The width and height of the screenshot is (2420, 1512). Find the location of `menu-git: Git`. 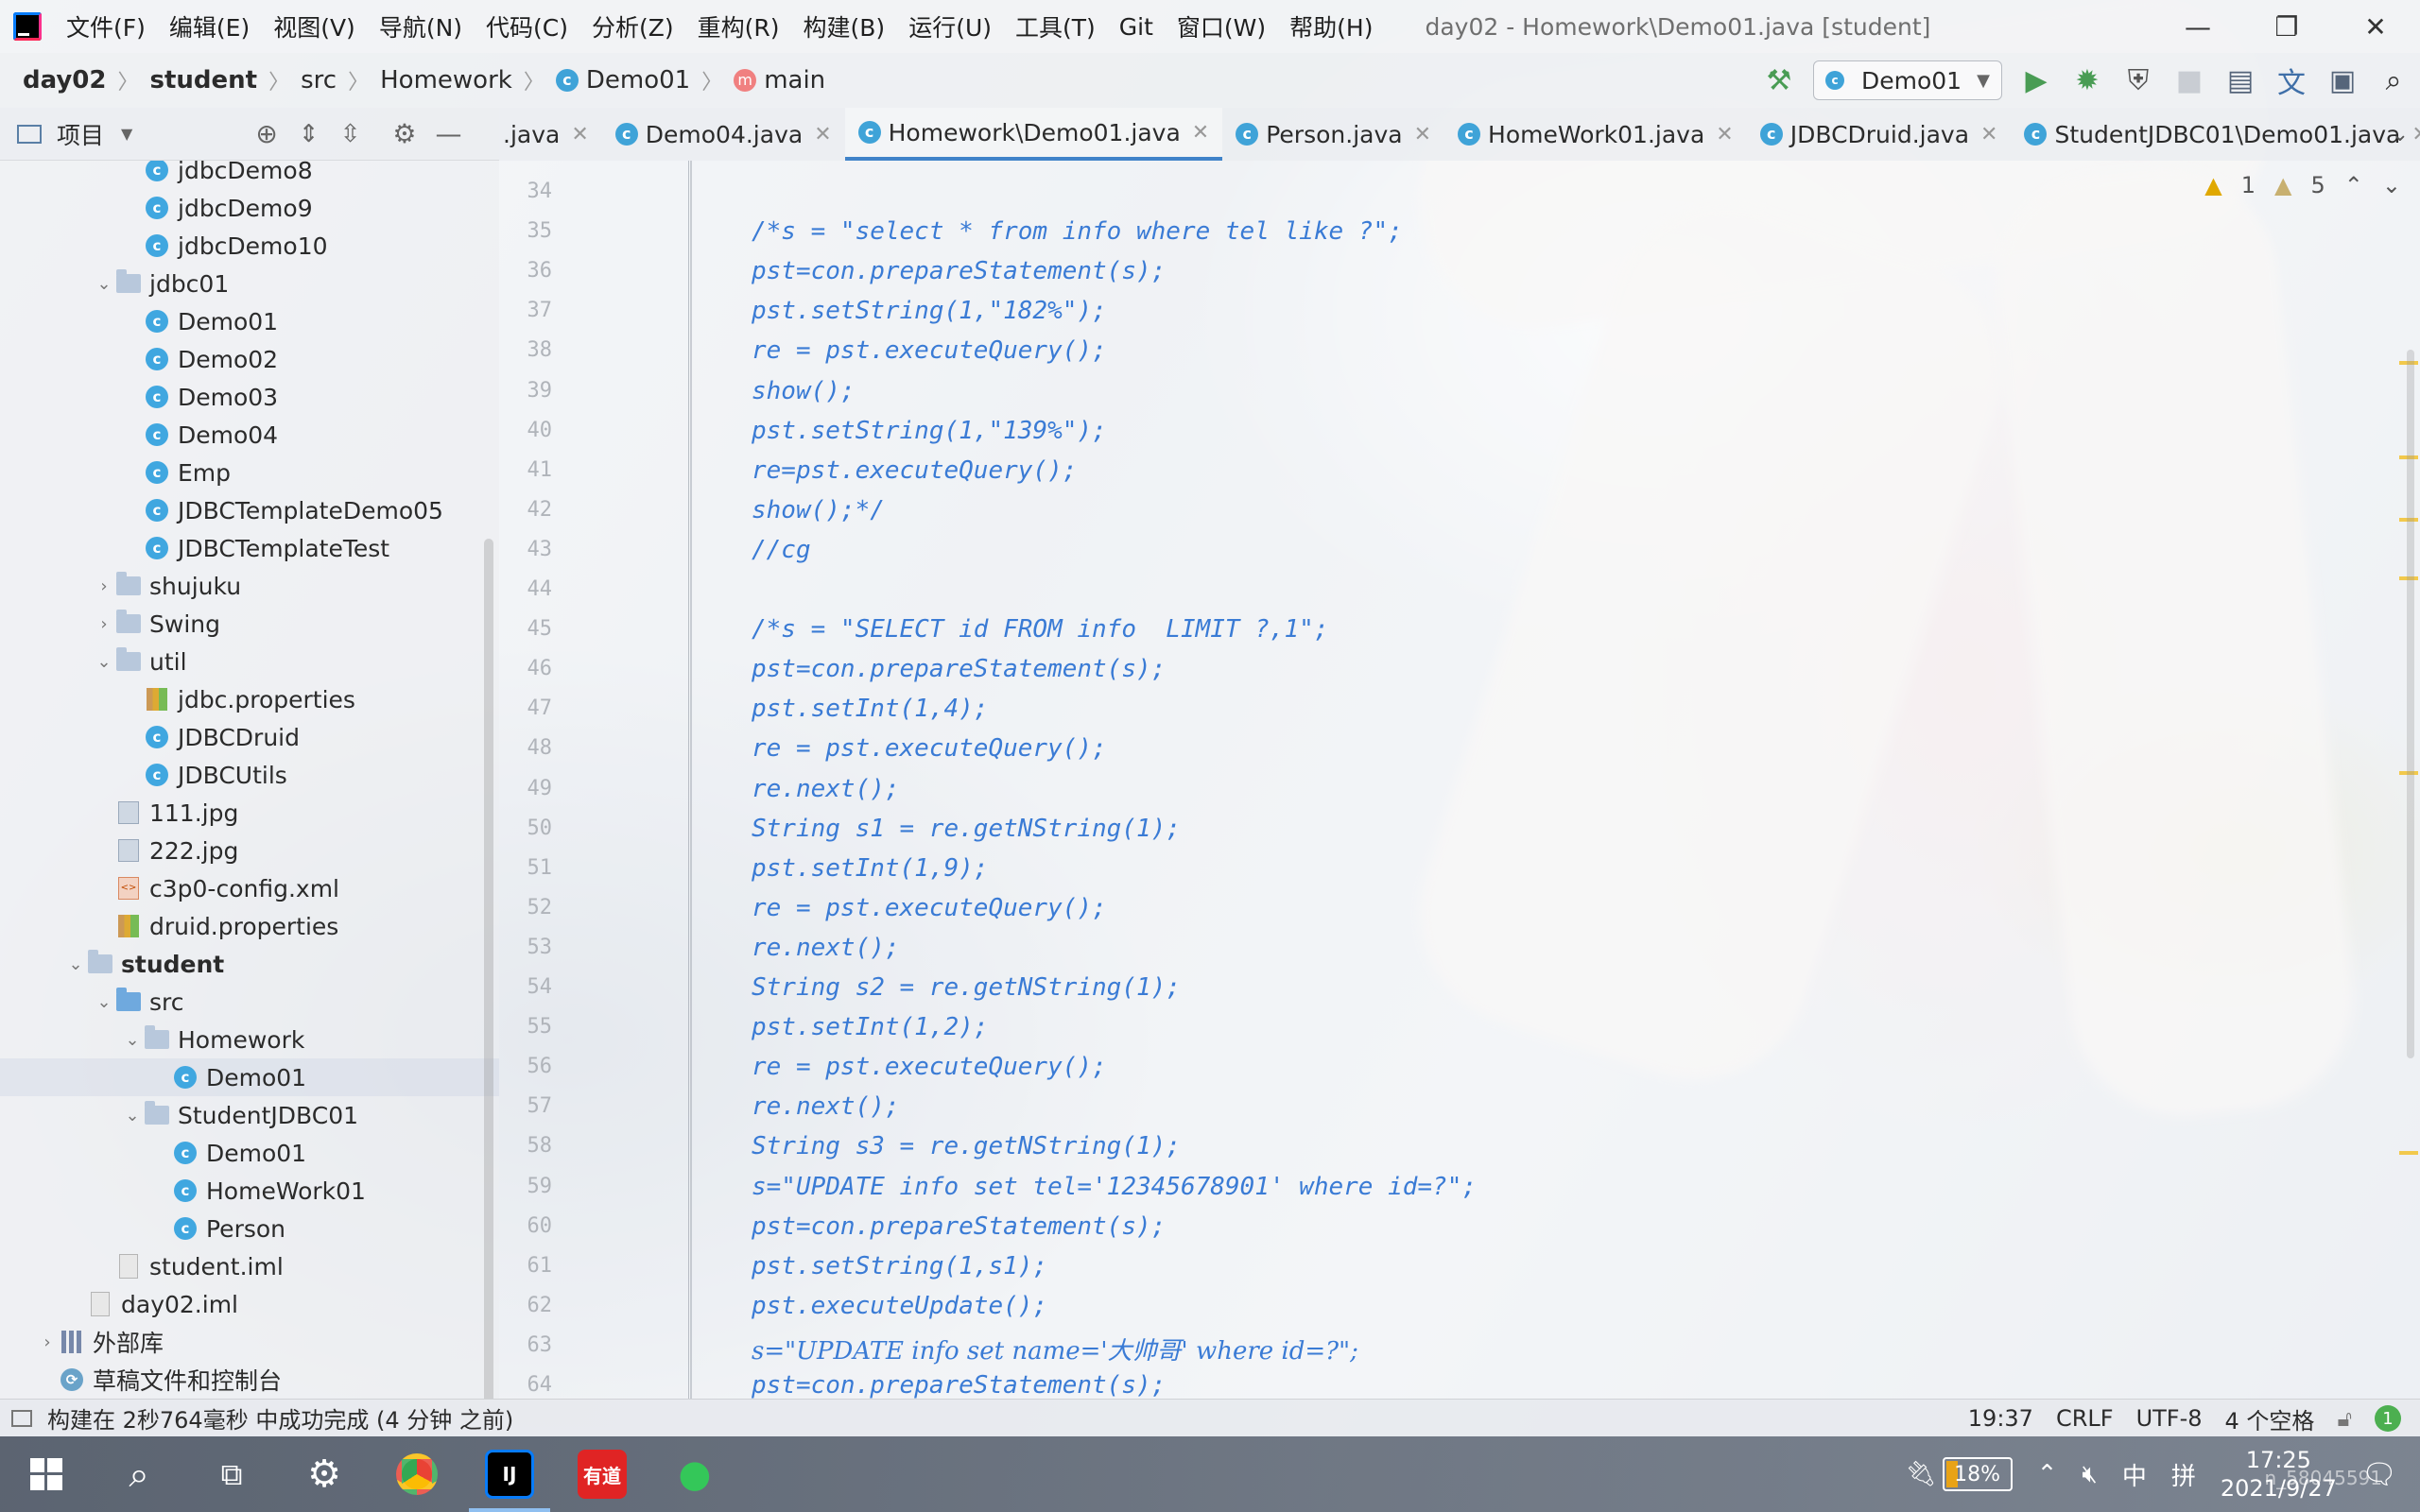

menu-git: Git is located at coordinates (1136, 27).